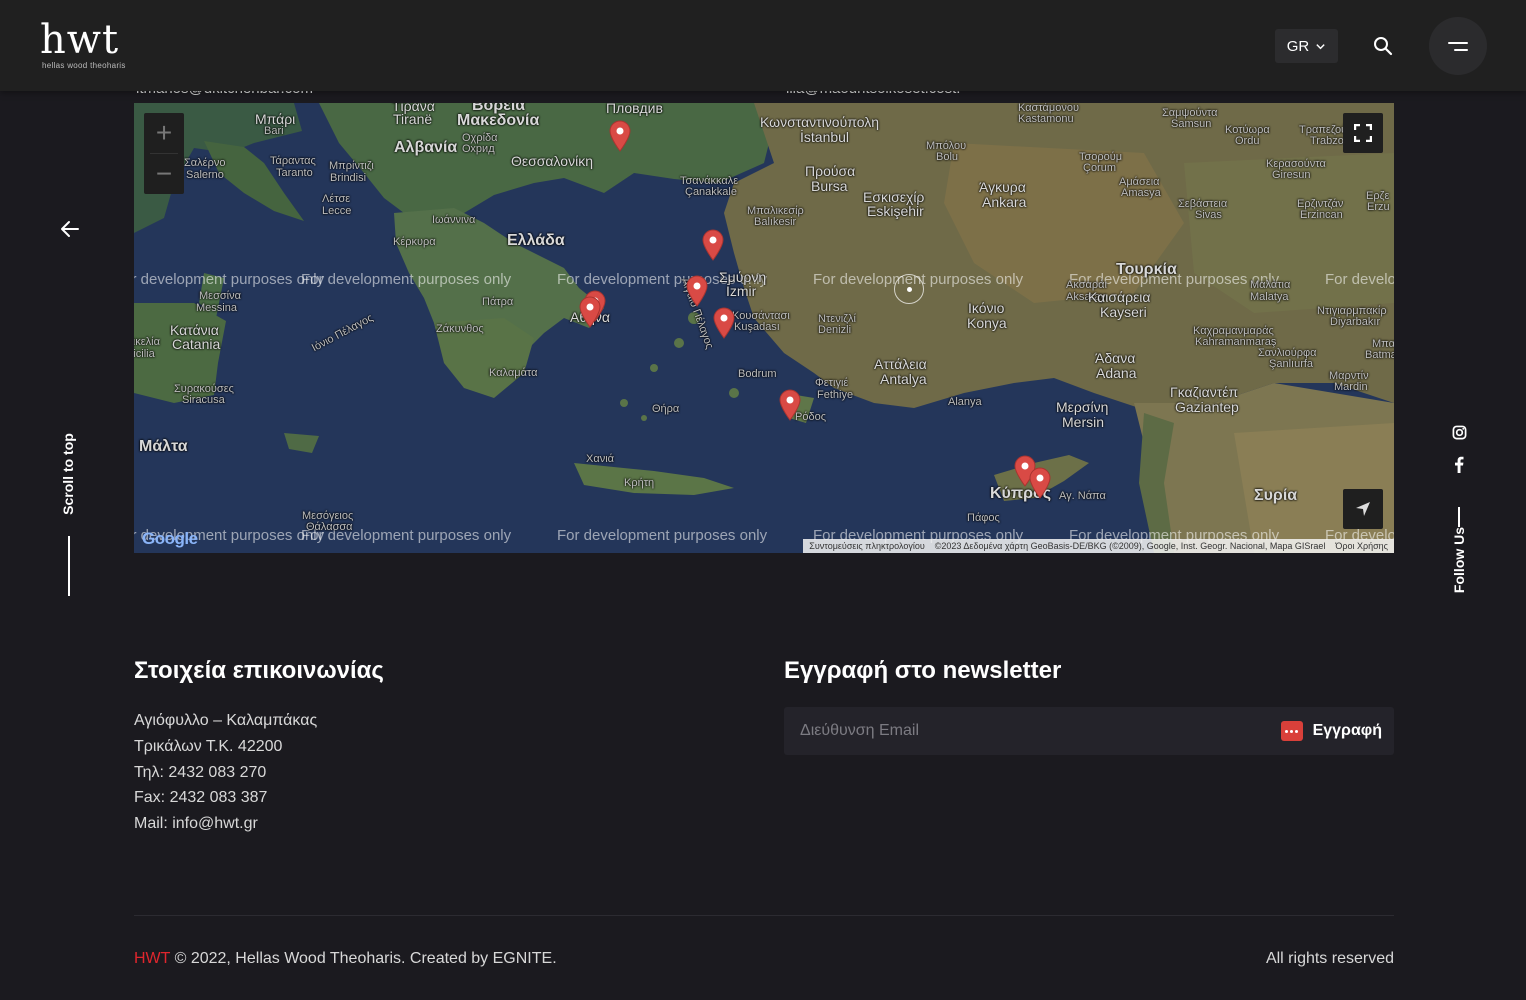  I want to click on map-label: Bursa, so click(829, 186).